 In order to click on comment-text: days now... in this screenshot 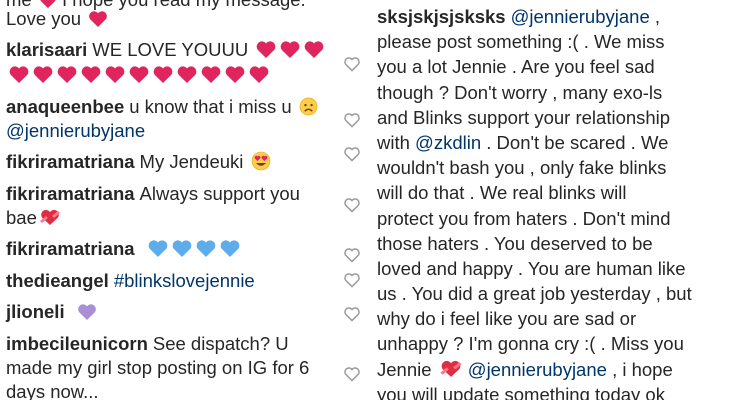, I will do `click(52, 390)`.